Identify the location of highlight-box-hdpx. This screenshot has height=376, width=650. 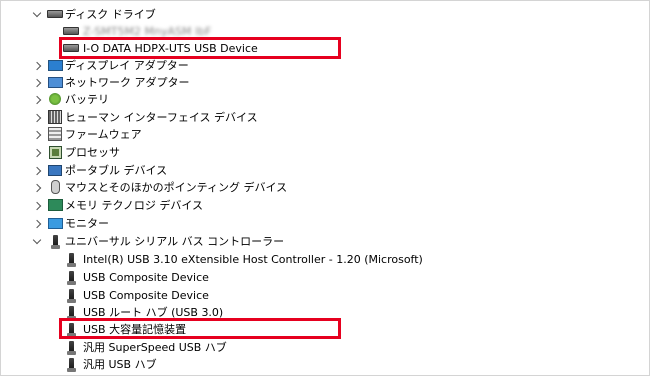
(200, 48).